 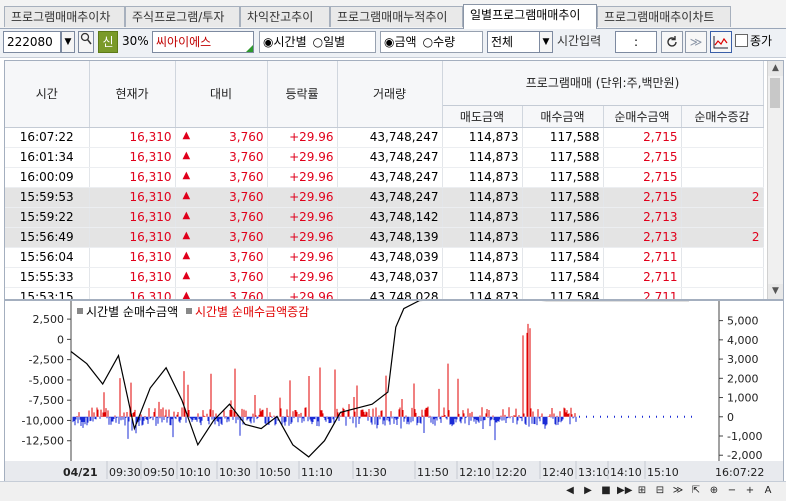 What do you see at coordinates (642, 491) in the screenshot?
I see `chart-nav-button-icon: ⊞` at bounding box center [642, 491].